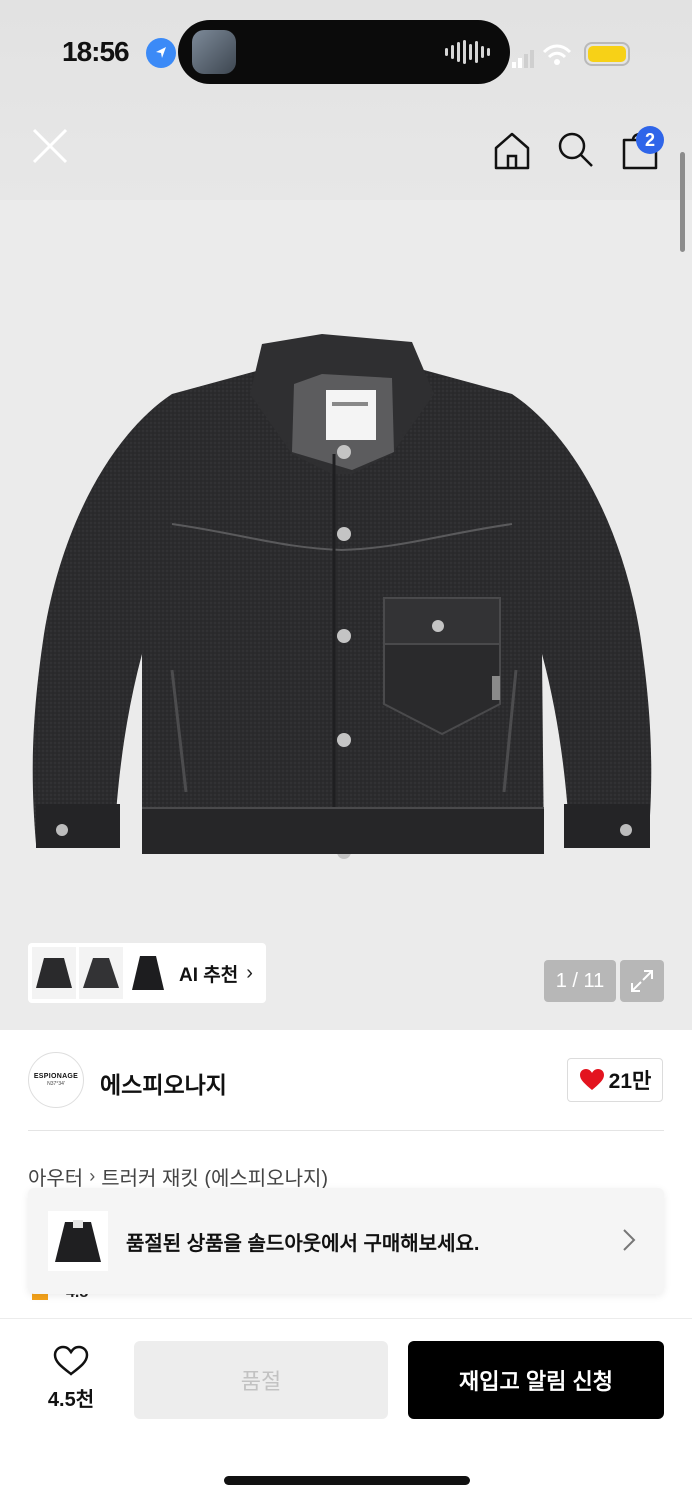 This screenshot has height=1500, width=692. Describe the element at coordinates (536, 1380) in the screenshot. I see `restock-alert-button: 재입고 알림 신청` at that location.